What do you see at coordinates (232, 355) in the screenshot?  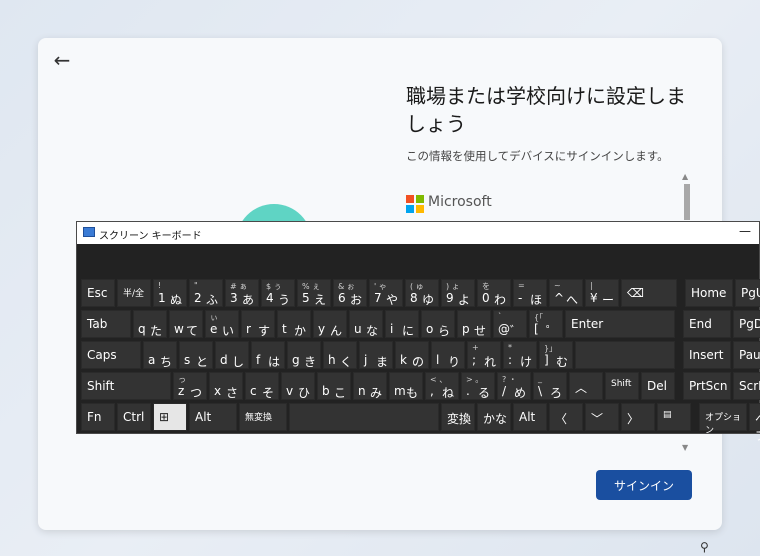 I see `key-d: dし` at bounding box center [232, 355].